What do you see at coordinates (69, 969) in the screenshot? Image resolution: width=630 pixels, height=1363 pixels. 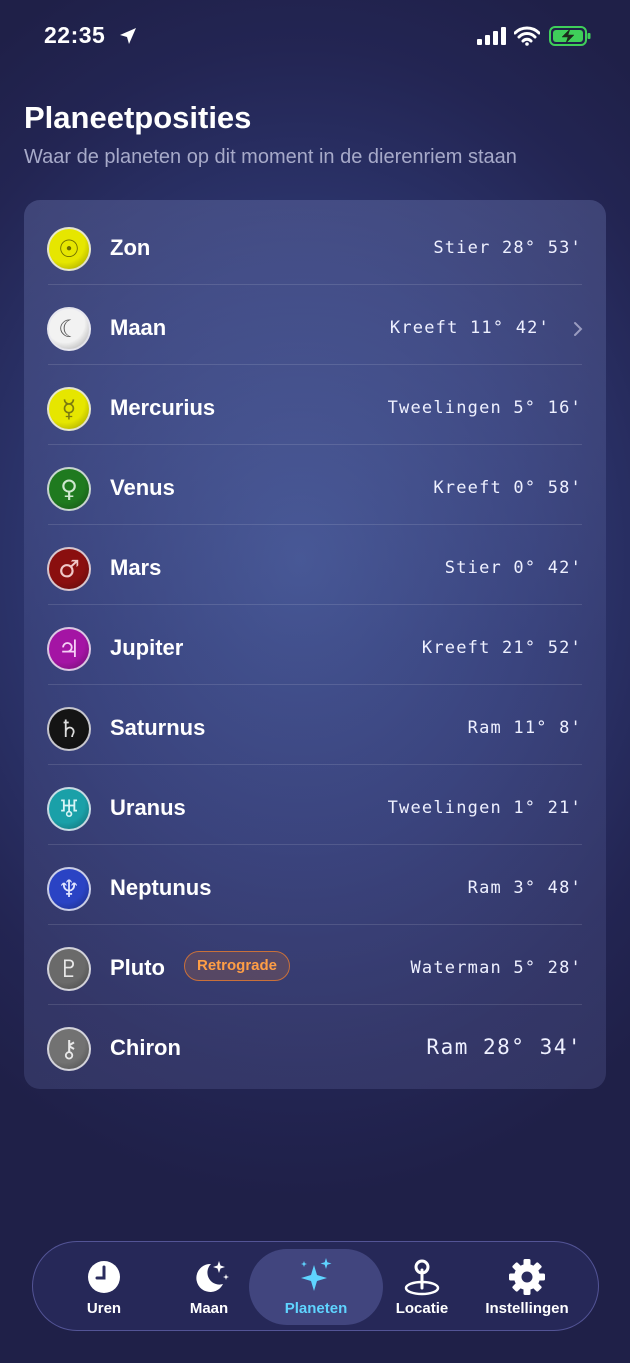 I see `planet-pluto-icon: ♇` at bounding box center [69, 969].